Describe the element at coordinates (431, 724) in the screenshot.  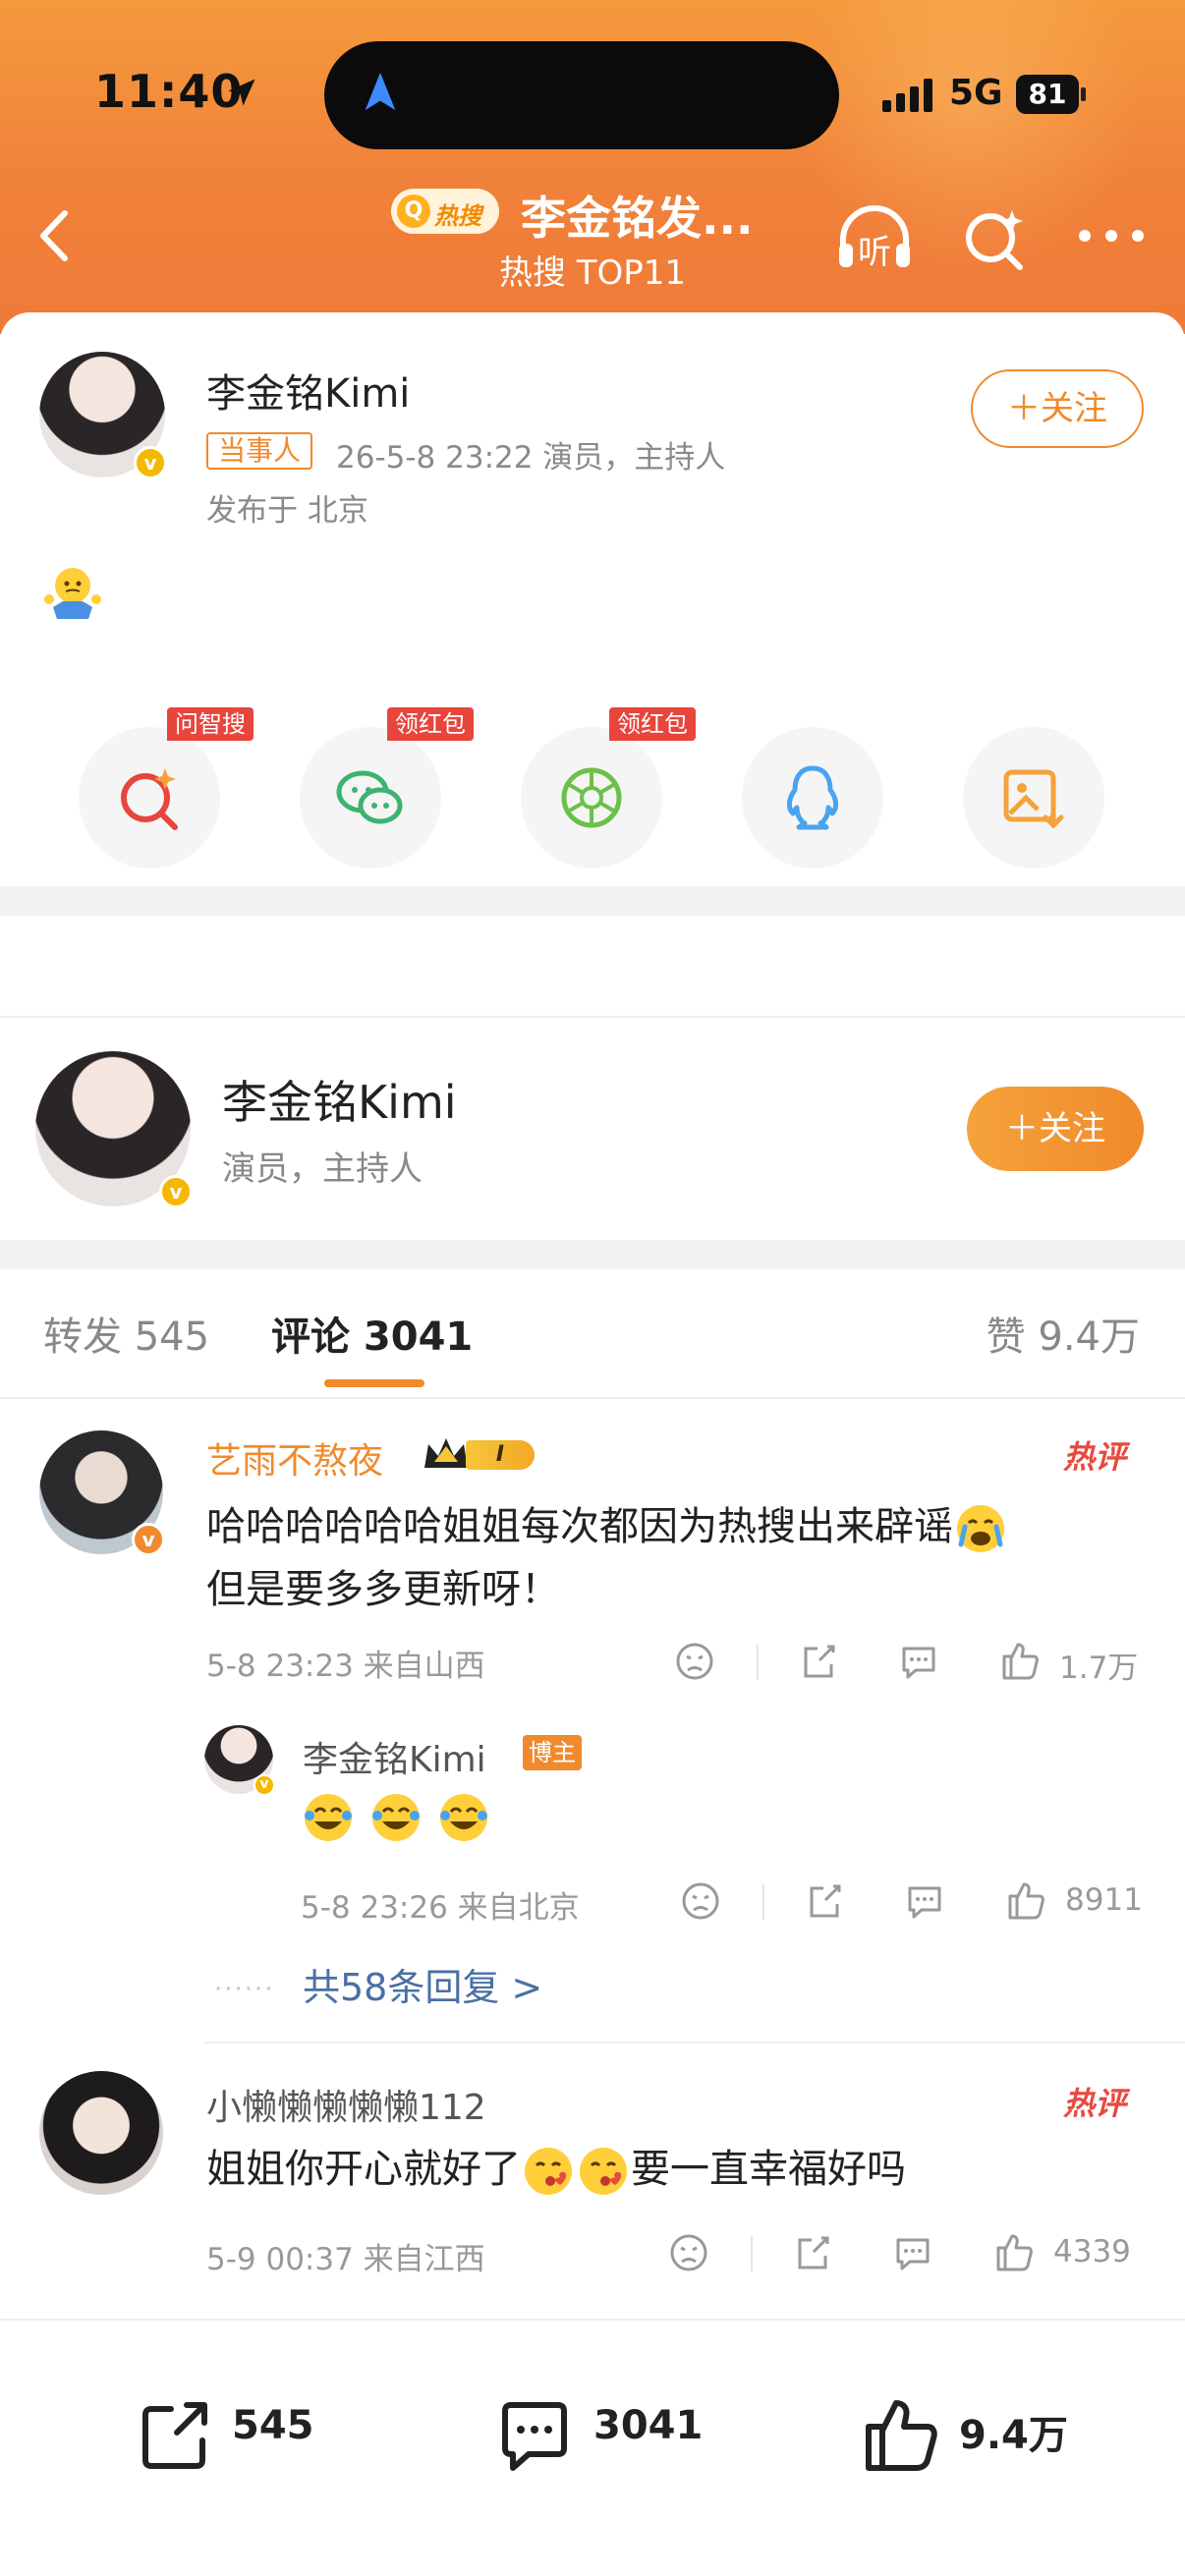
I see `share-badge-wechat: 领红包` at that location.